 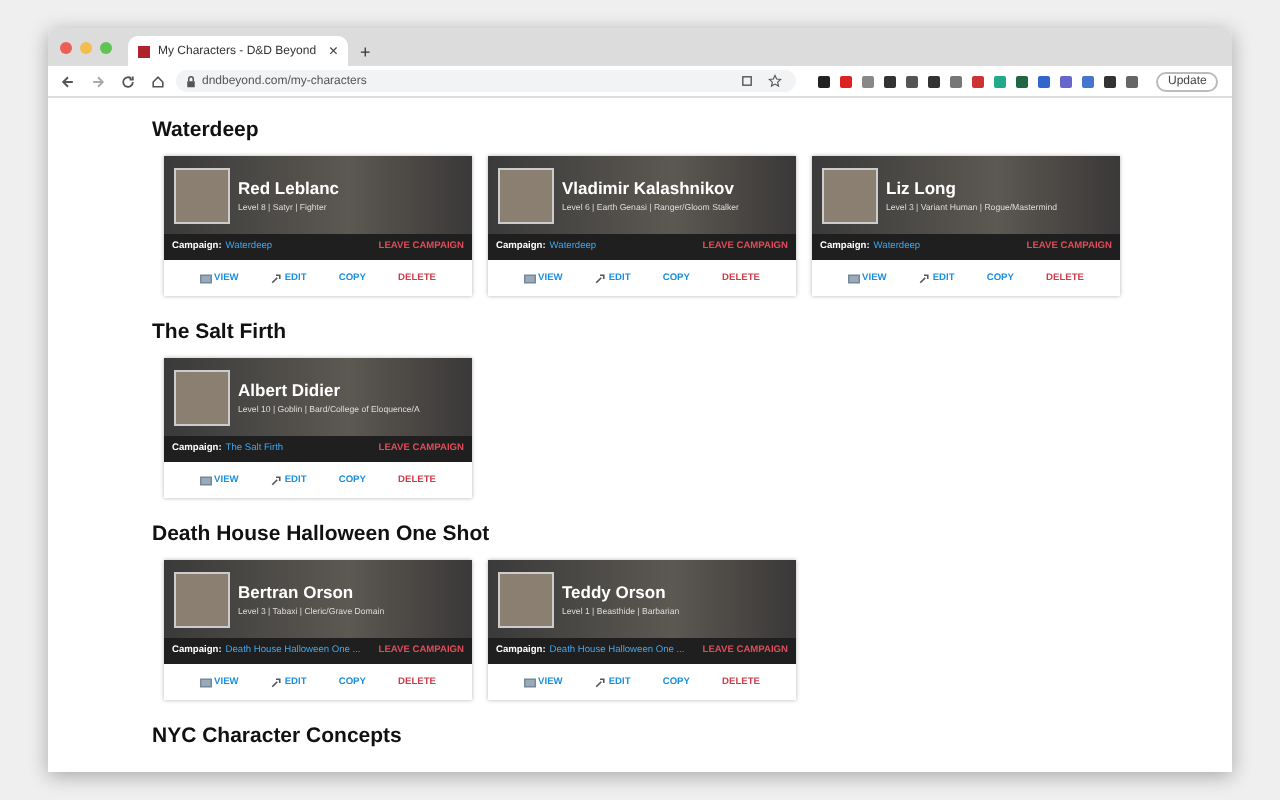 I want to click on campaign-heading: Waterdeep, so click(x=206, y=130).